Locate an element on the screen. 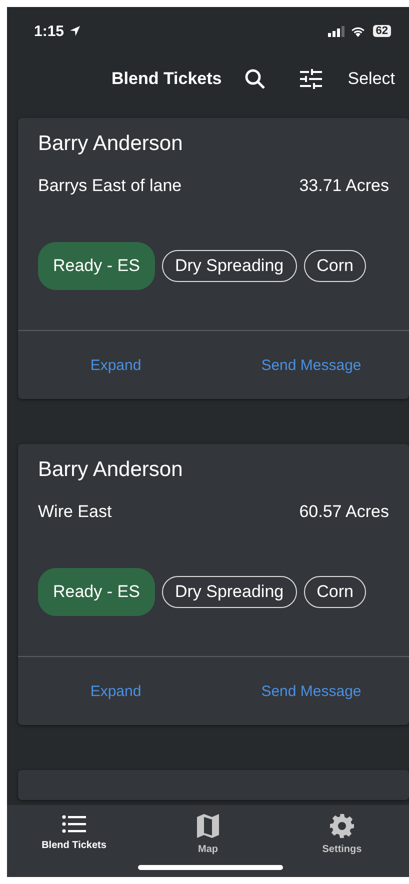 The height and width of the screenshot is (884, 409). tab-bar-item: Settings is located at coordinates (342, 834).